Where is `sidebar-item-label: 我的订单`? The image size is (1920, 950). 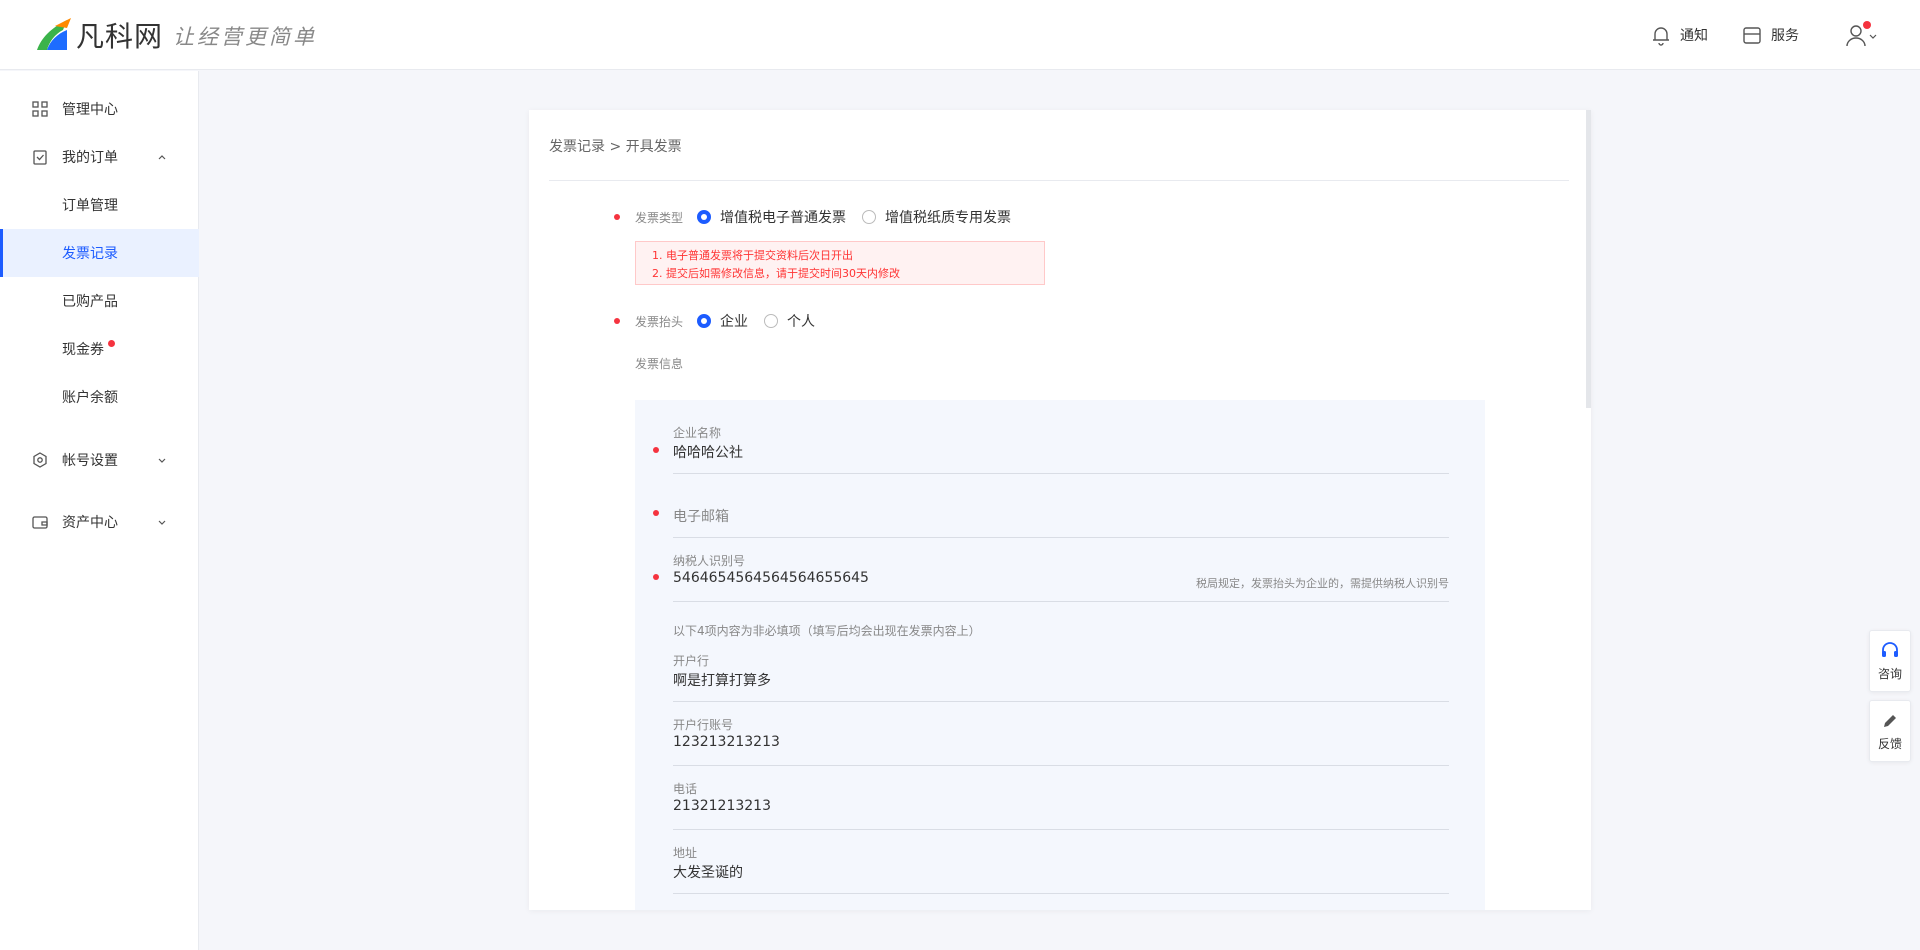
sidebar-item-label: 我的订单 is located at coordinates (90, 158).